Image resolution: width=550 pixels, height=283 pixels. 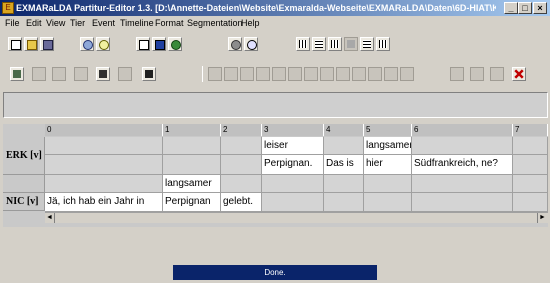 I want to click on nic-annotation-event: langsamer, so click(x=192, y=184).